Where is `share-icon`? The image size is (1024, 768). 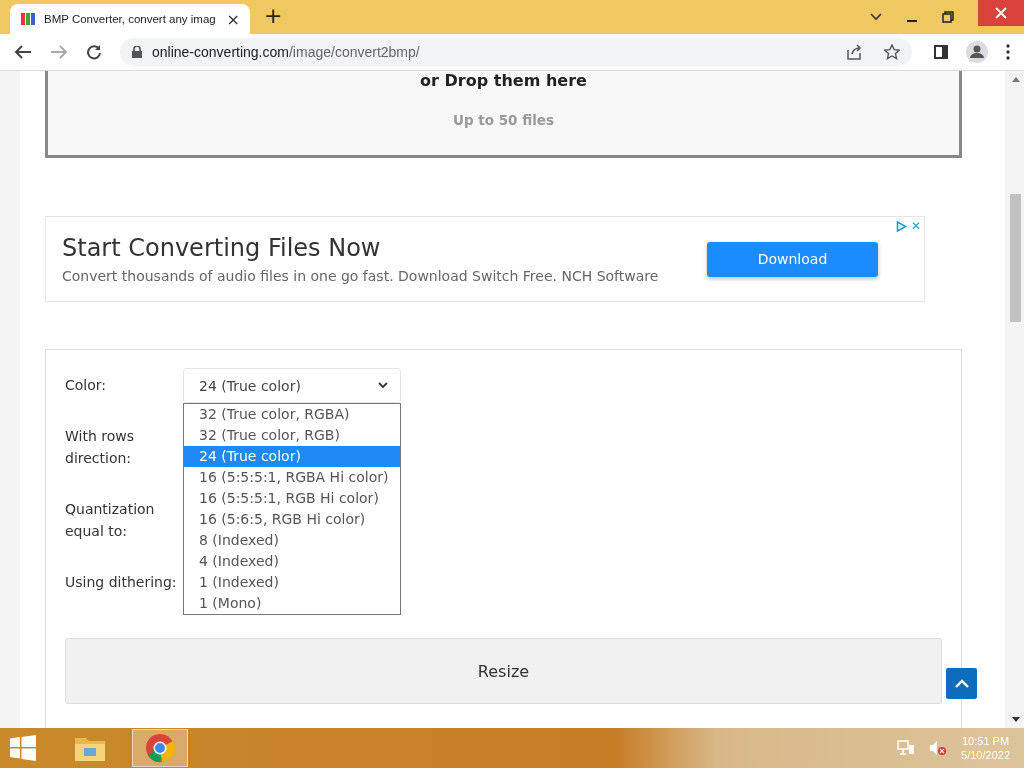
share-icon is located at coordinates (854, 52).